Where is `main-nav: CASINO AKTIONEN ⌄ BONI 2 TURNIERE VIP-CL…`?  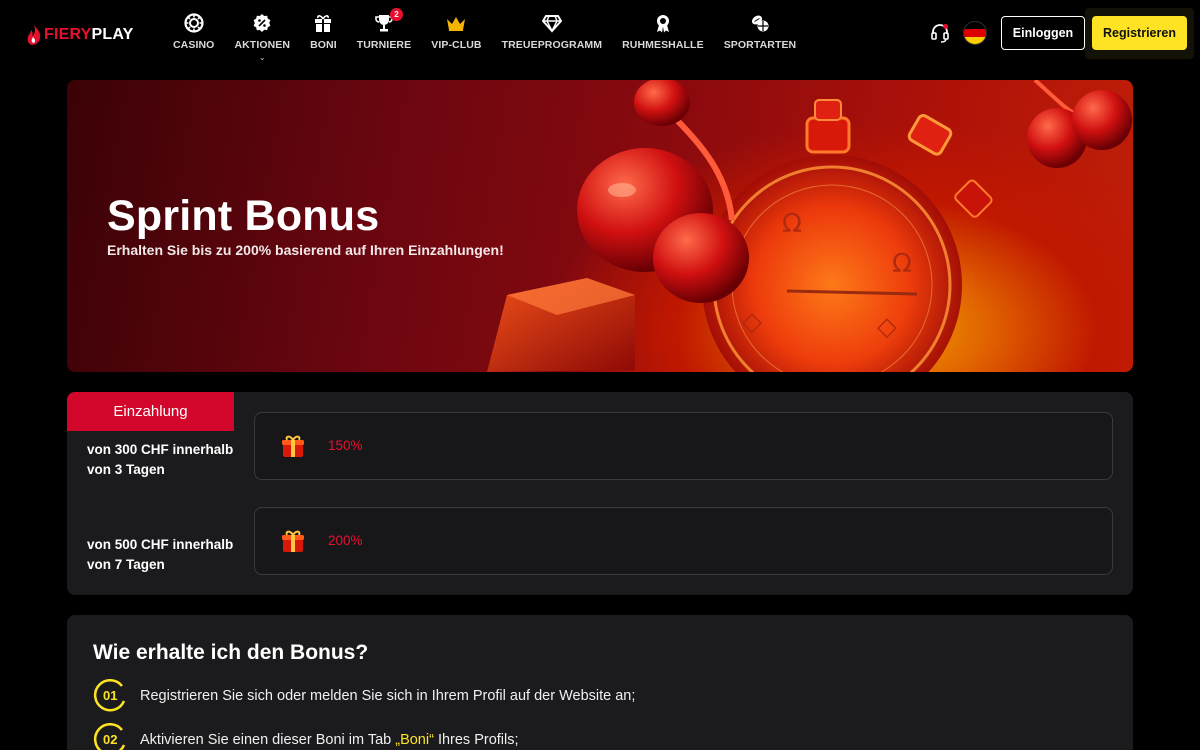 main-nav: CASINO AKTIONEN ⌄ BONI 2 TURNIERE VIP-CL… is located at coordinates (486, 35).